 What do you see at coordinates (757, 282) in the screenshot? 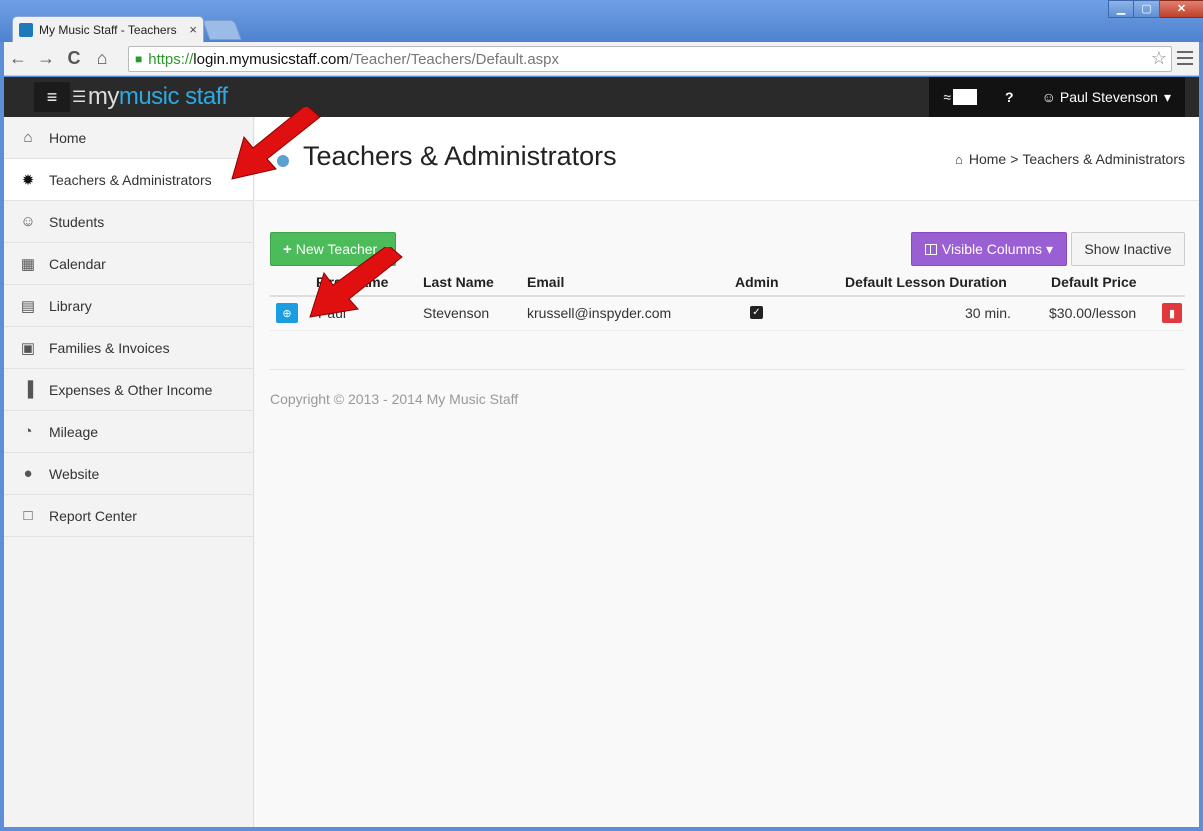
I see `column-header-admin: Admin` at bounding box center [757, 282].